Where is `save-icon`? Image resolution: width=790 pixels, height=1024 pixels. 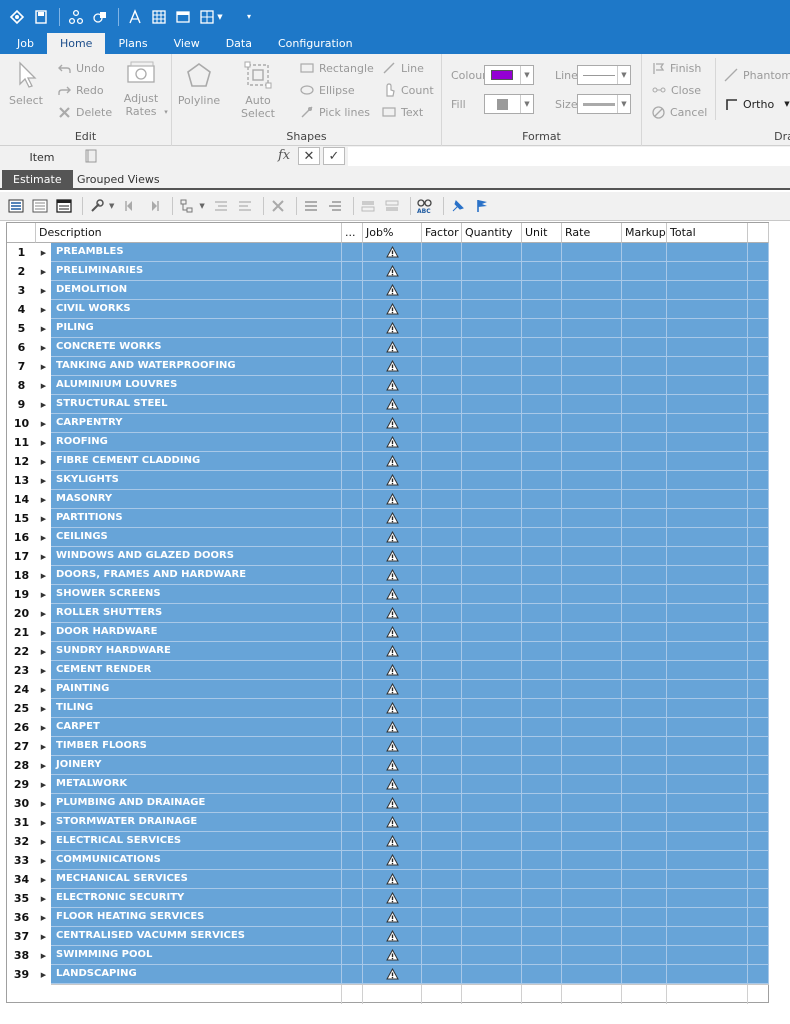 save-icon is located at coordinates (41, 17).